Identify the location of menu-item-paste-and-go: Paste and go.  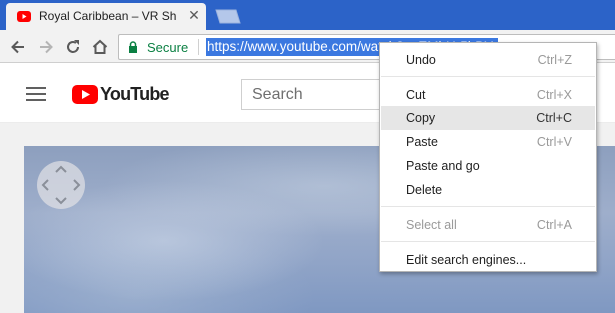
(488, 166).